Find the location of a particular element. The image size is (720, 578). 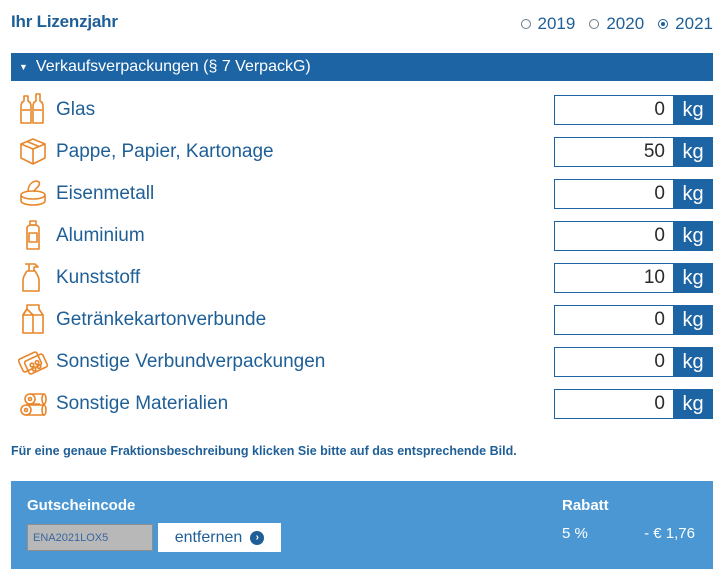

year-option-2020: 2020 is located at coordinates (616, 24).